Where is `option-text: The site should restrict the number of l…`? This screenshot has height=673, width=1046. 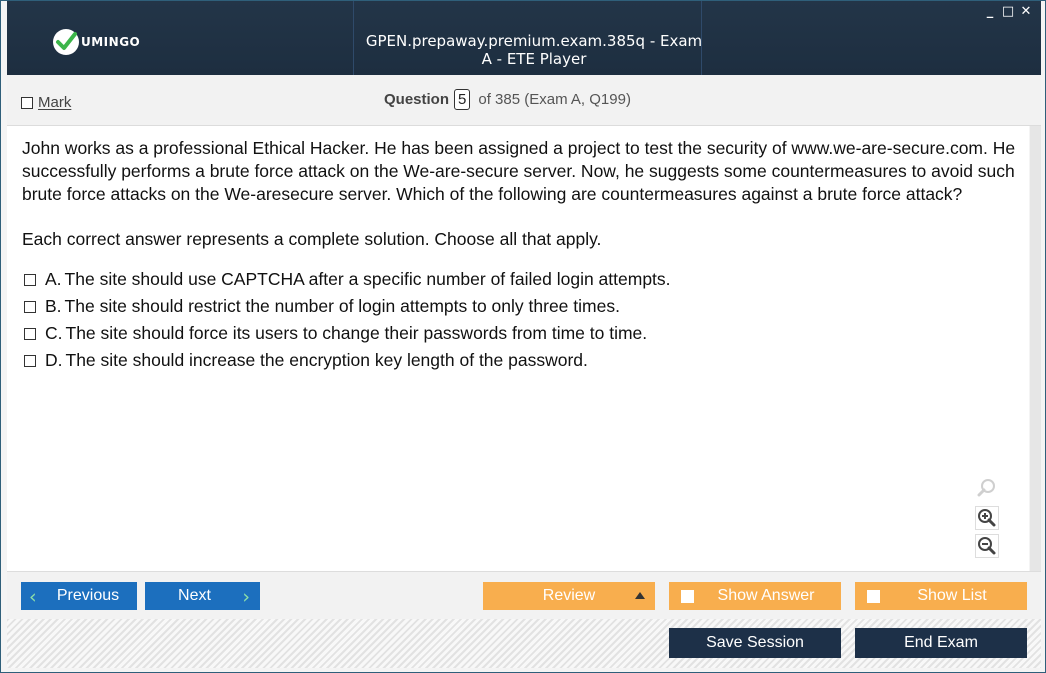 option-text: The site should restrict the number of l… is located at coordinates (342, 306).